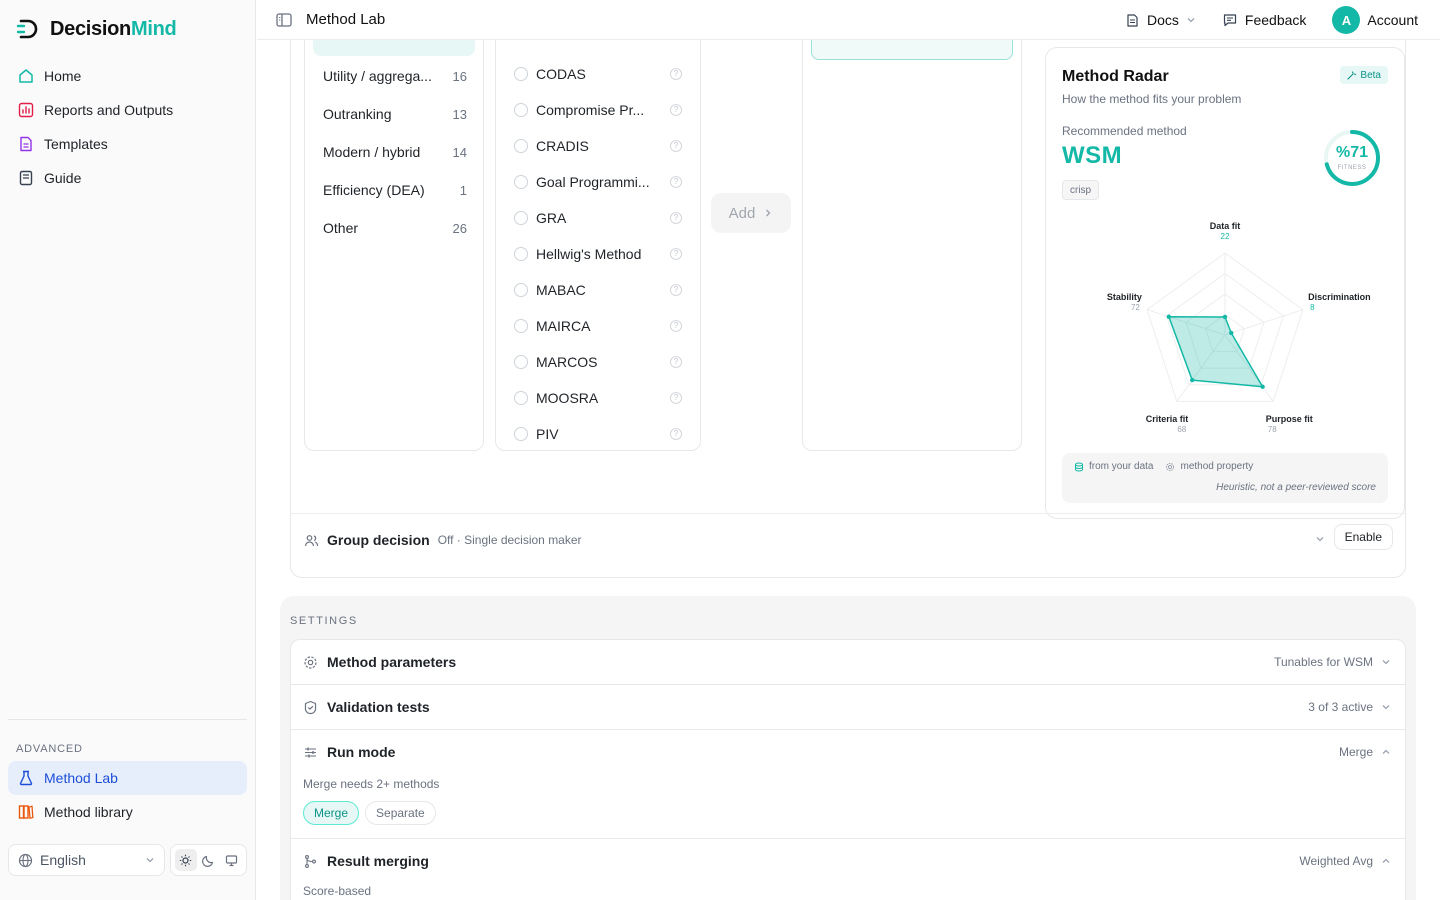 This screenshot has height=900, width=1440. I want to click on category-count: 16, so click(459, 76).